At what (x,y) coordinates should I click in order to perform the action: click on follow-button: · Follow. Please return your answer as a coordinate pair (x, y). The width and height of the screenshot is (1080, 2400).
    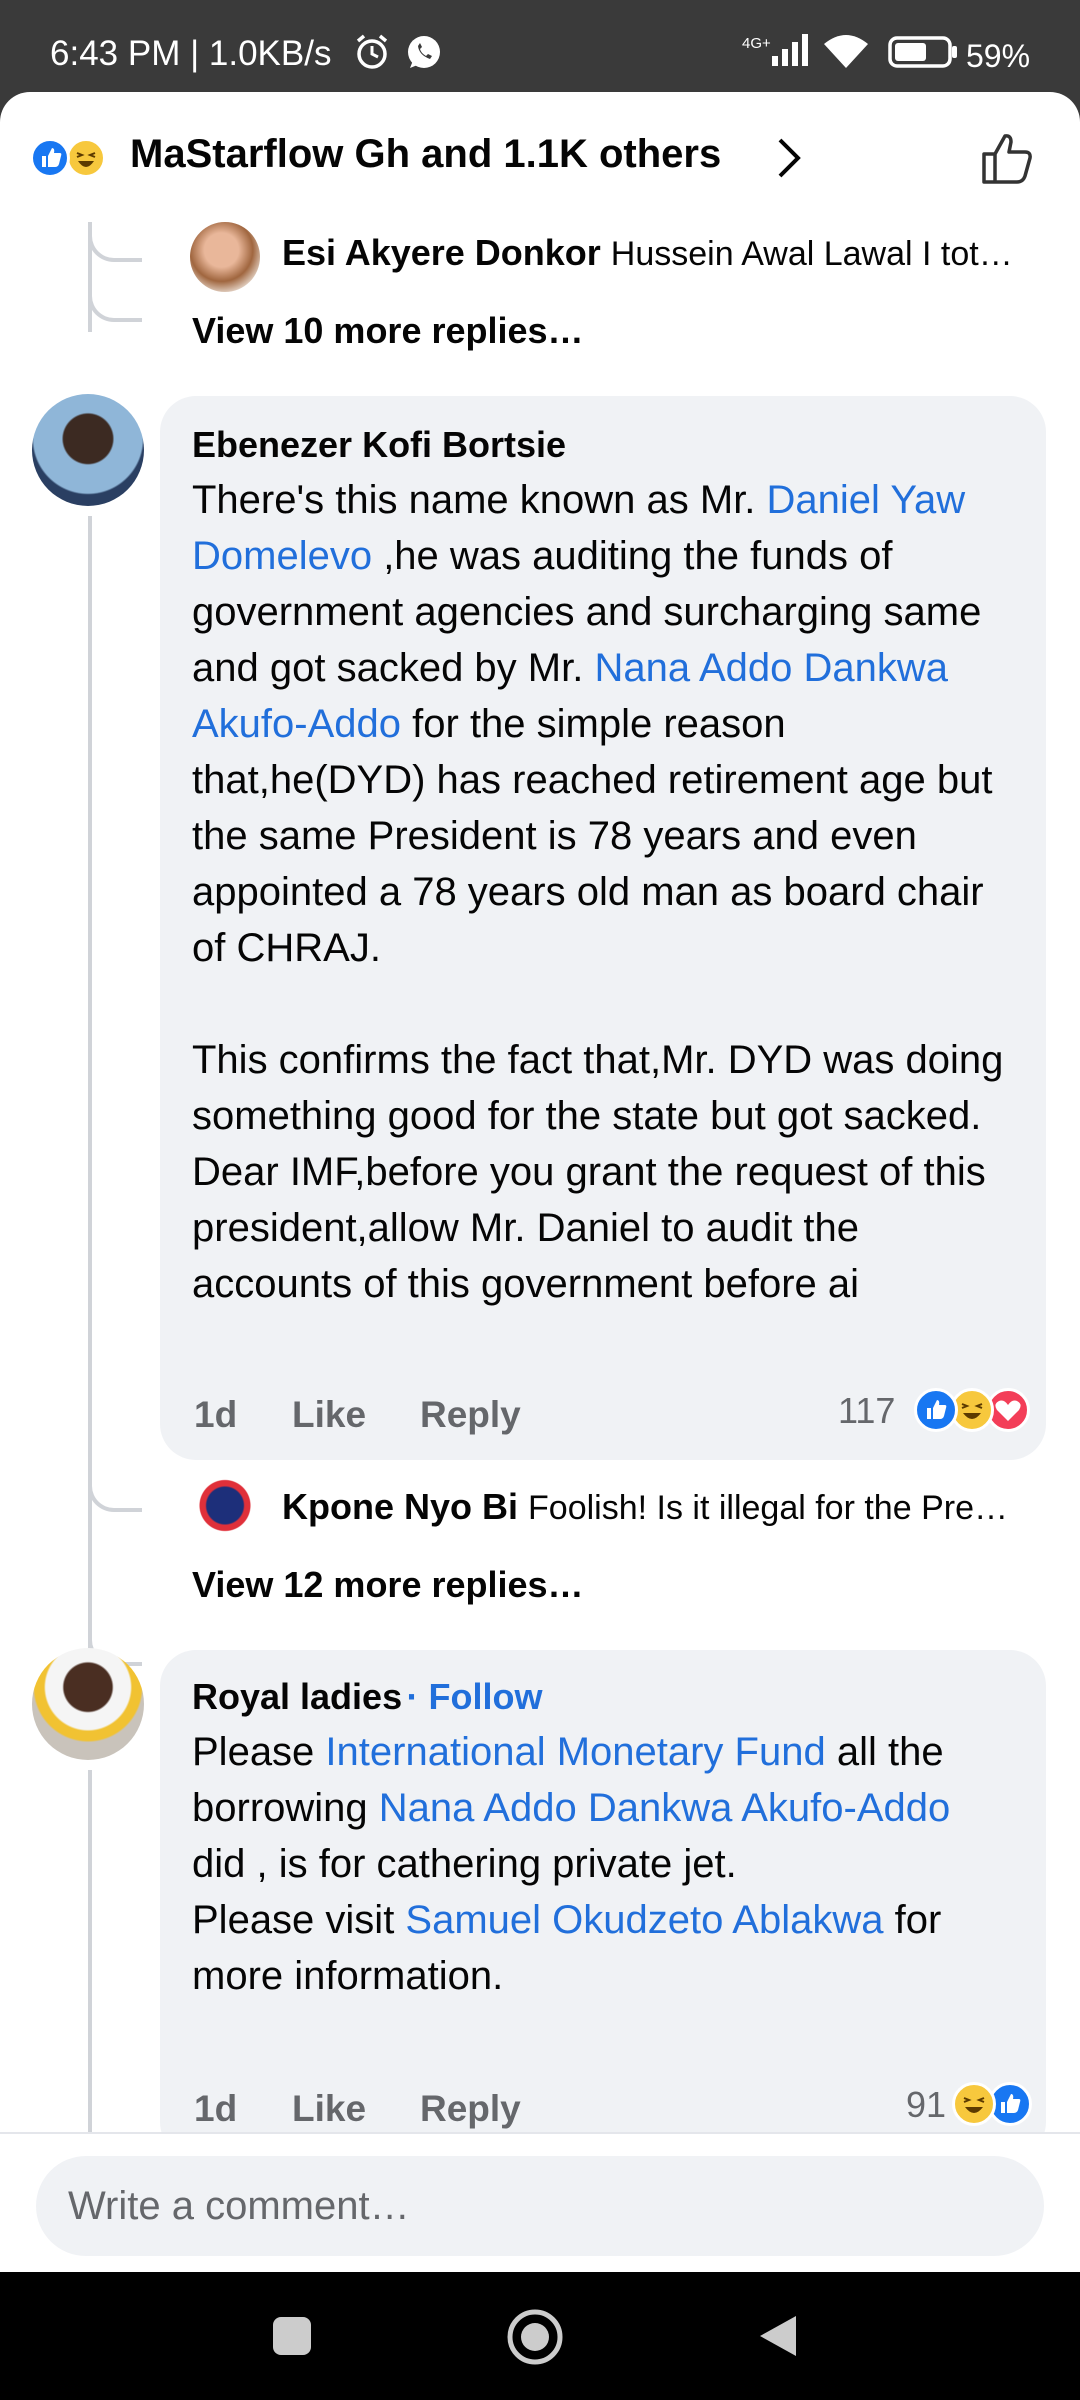
    Looking at the image, I should click on (475, 1696).